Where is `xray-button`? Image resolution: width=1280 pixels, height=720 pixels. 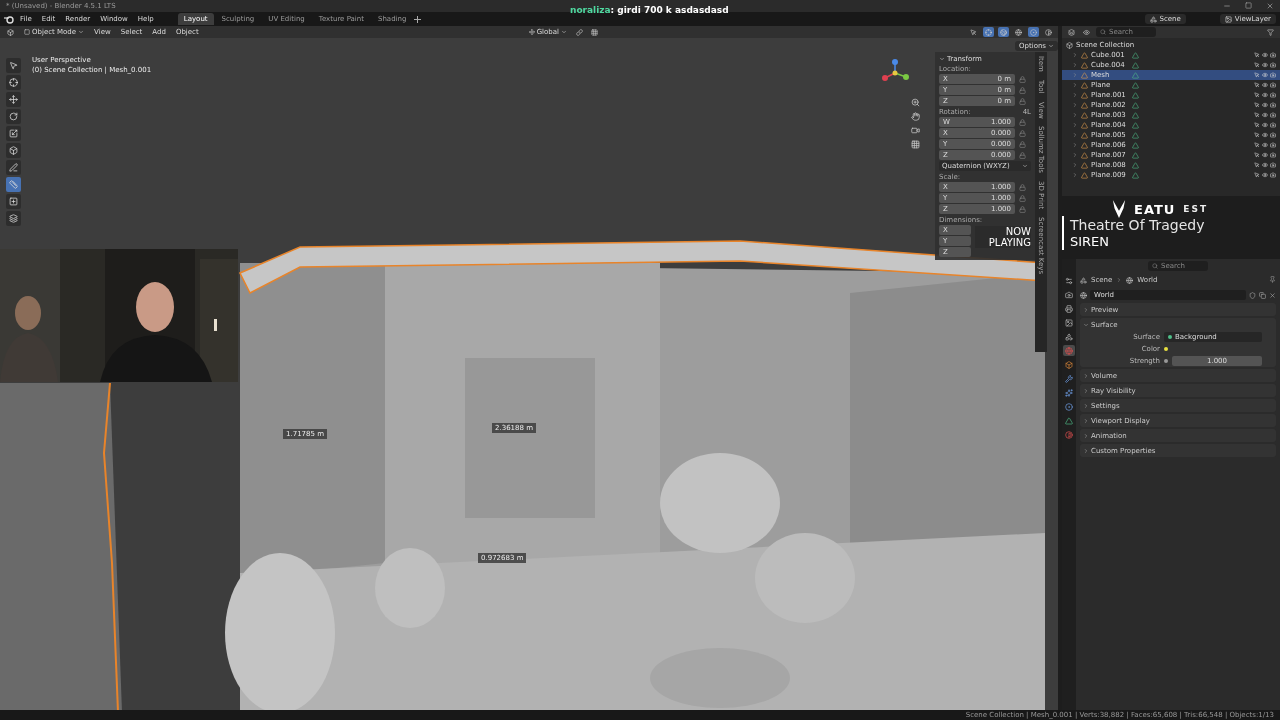 xray-button is located at coordinates (1003, 32).